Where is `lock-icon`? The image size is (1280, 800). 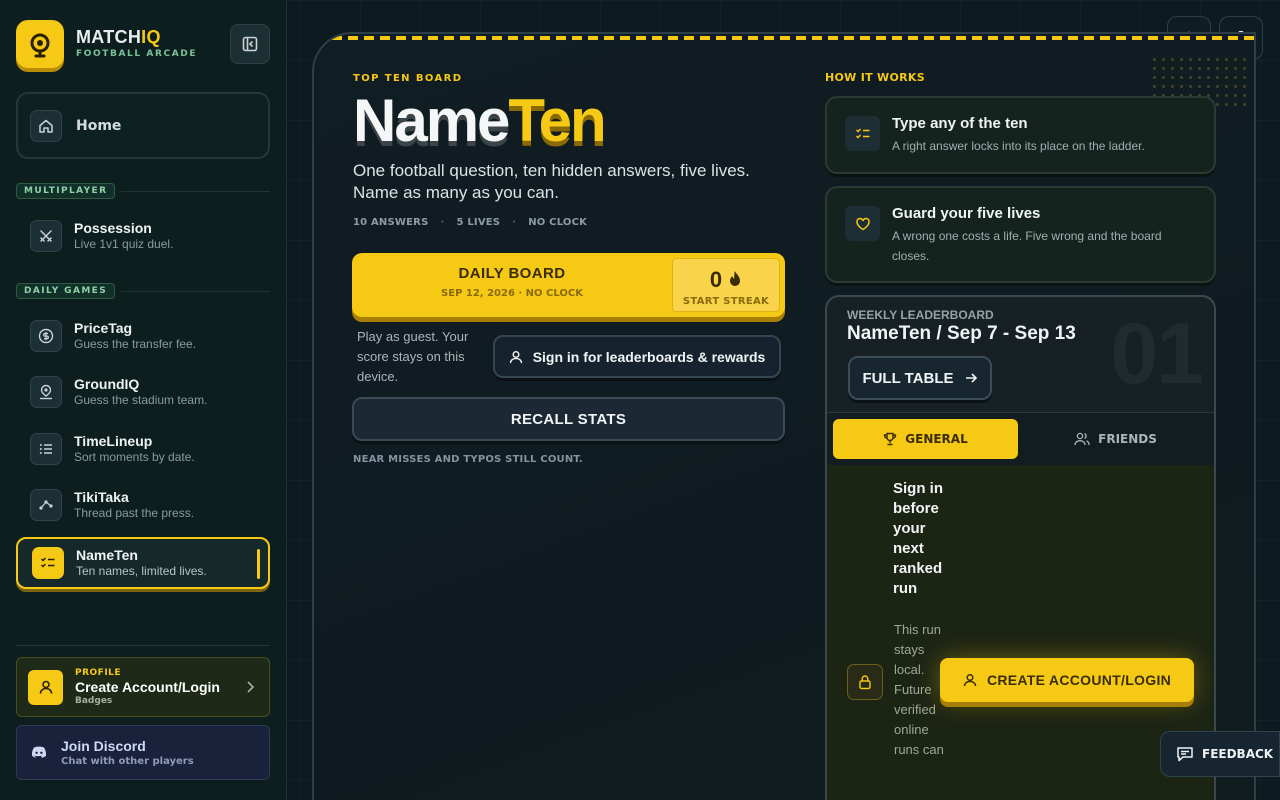
lock-icon is located at coordinates (865, 682).